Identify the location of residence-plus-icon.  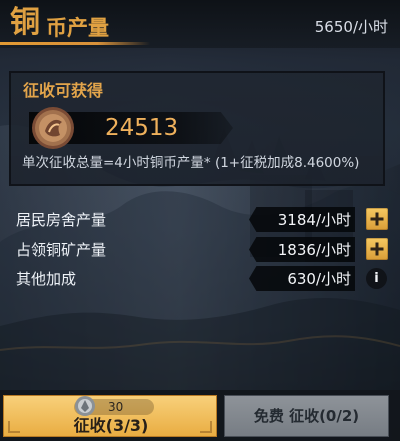
(377, 219).